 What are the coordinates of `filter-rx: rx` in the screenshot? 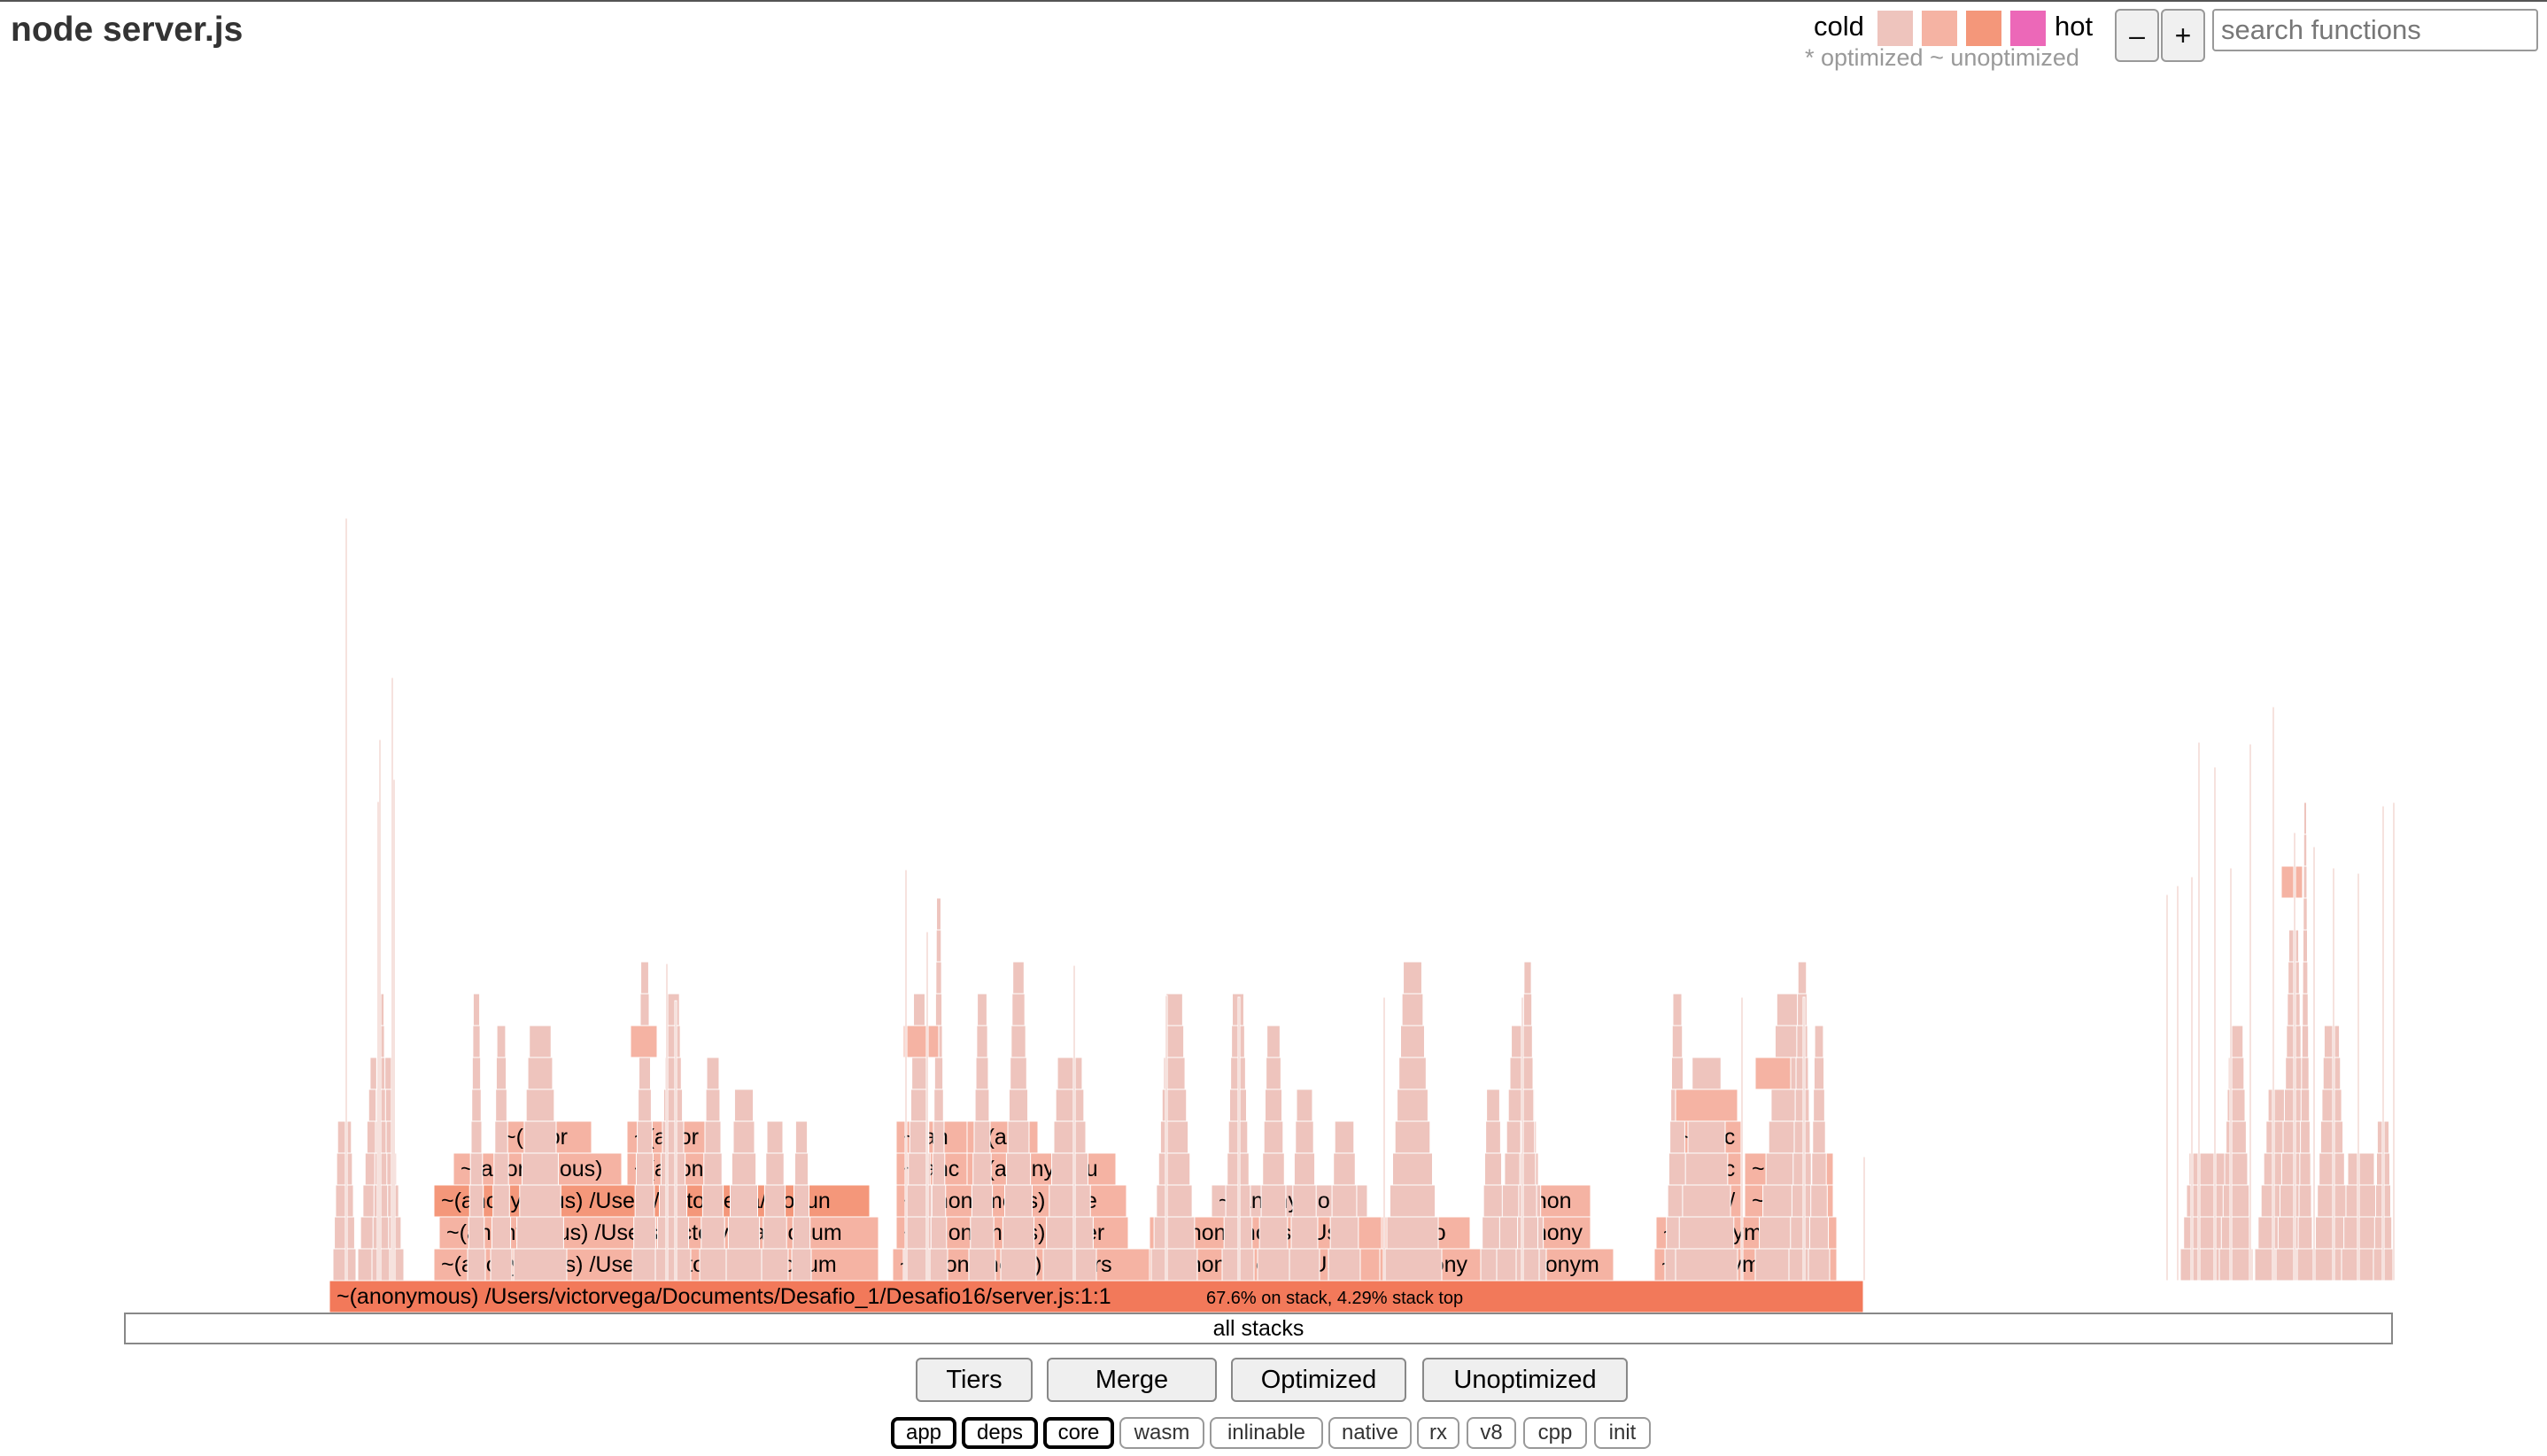 It's located at (1438, 1433).